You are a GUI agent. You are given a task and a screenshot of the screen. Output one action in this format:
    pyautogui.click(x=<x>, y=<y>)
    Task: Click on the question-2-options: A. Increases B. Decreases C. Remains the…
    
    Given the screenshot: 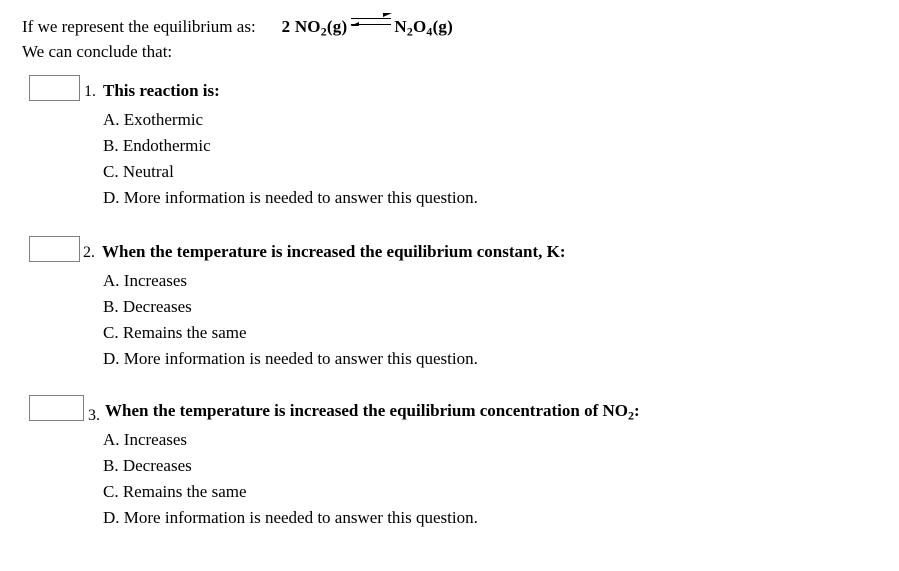 What is the action you would take?
    pyautogui.click(x=290, y=320)
    